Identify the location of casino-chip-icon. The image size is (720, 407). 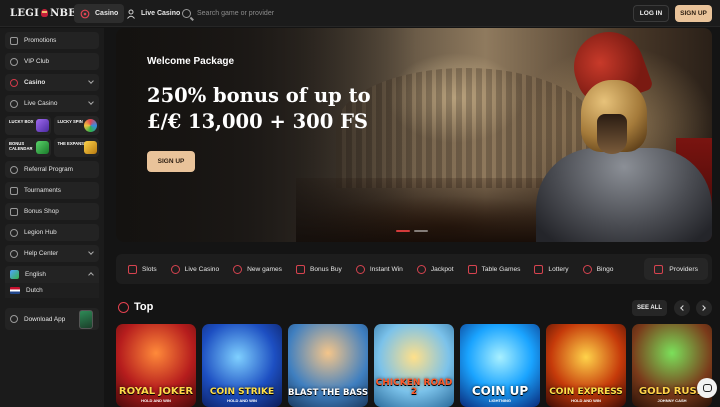
(85, 13).